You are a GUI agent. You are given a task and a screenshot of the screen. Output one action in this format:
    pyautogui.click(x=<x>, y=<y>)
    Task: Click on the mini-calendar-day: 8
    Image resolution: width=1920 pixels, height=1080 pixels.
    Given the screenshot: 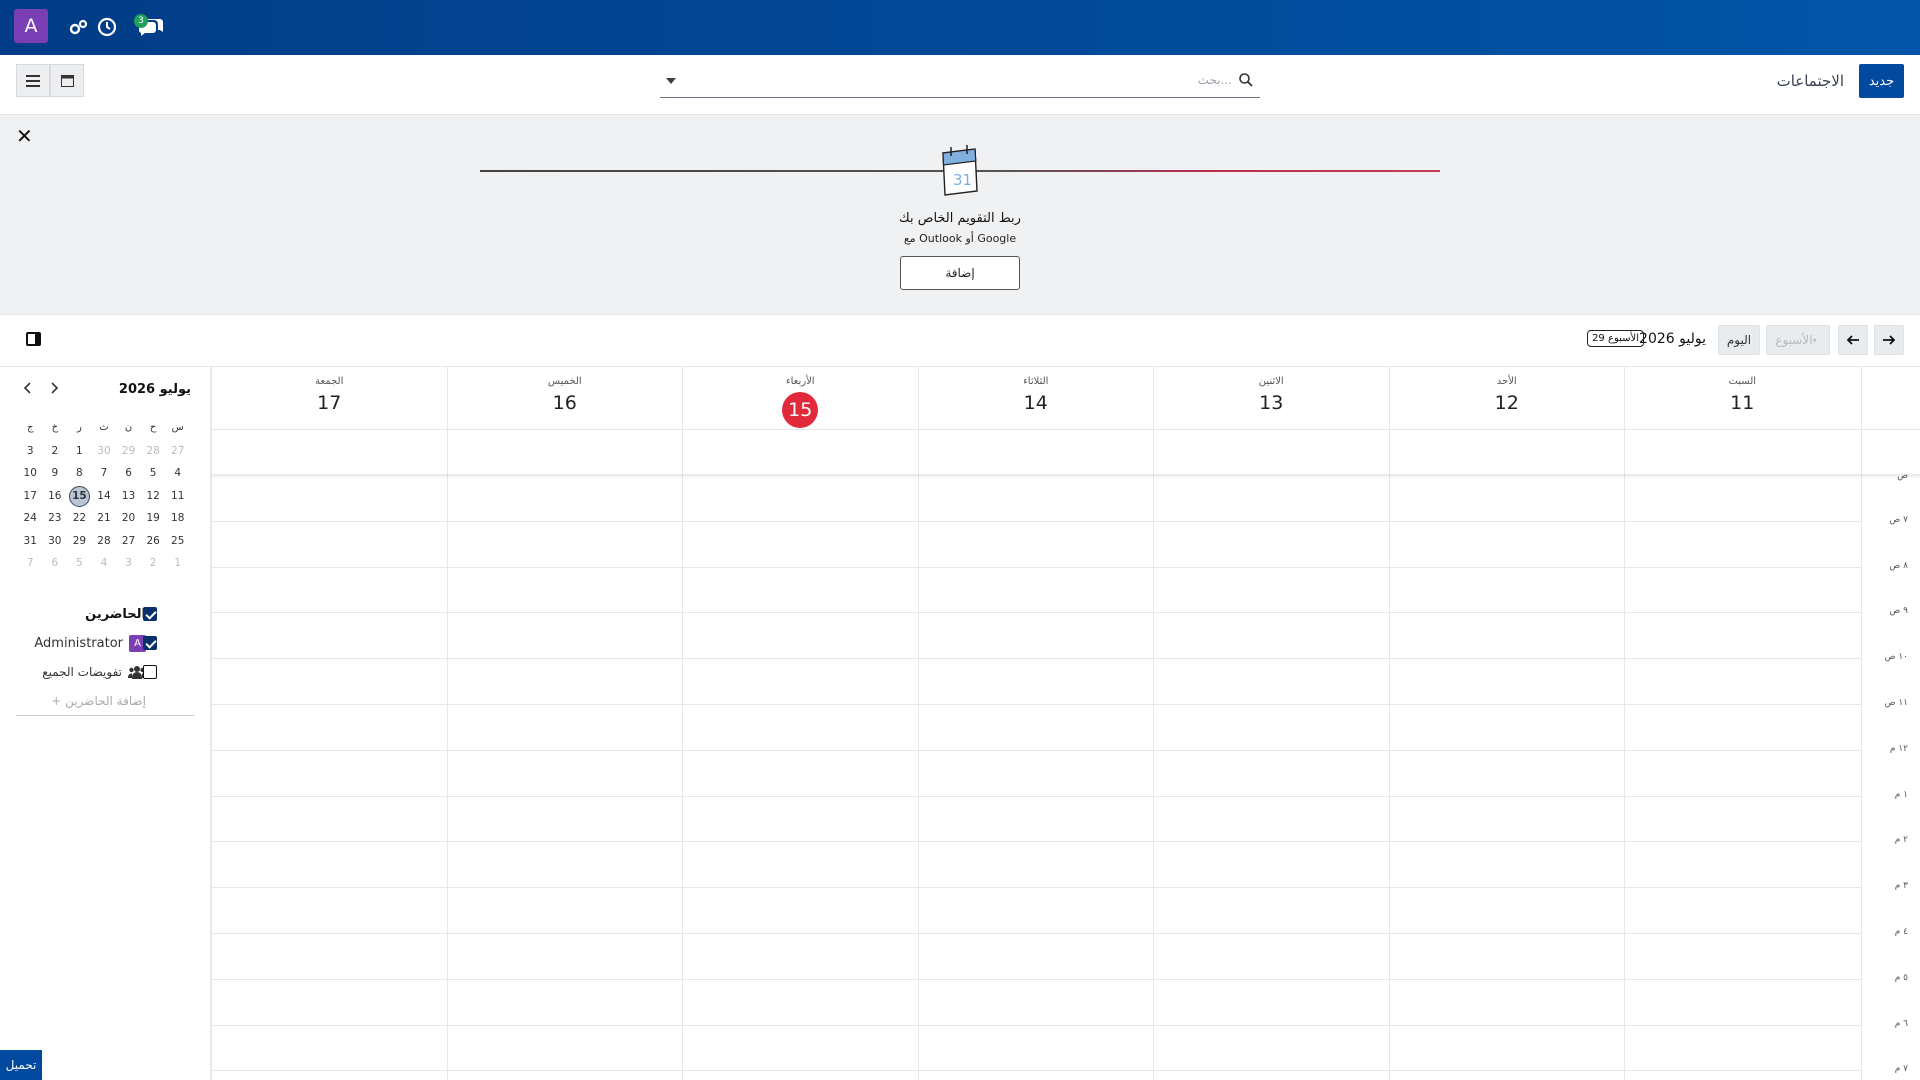 What is the action you would take?
    pyautogui.click(x=79, y=473)
    